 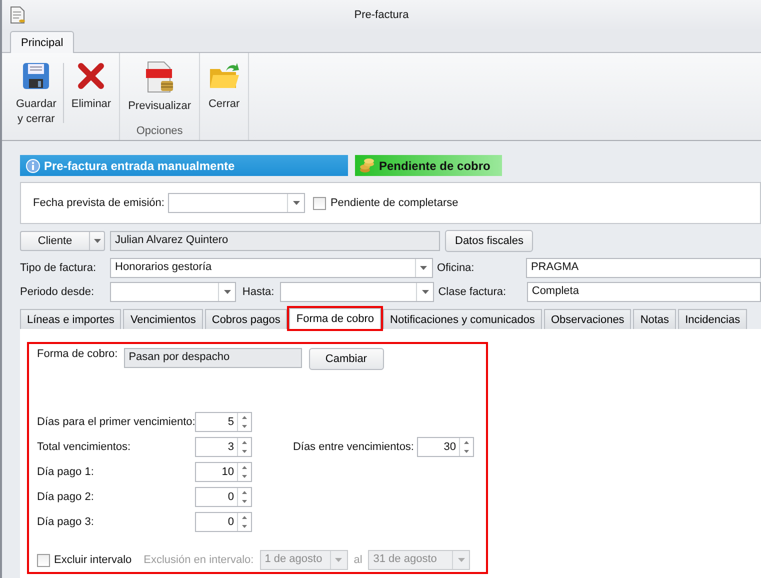 I want to click on delete-button: Eliminar, so click(x=91, y=86).